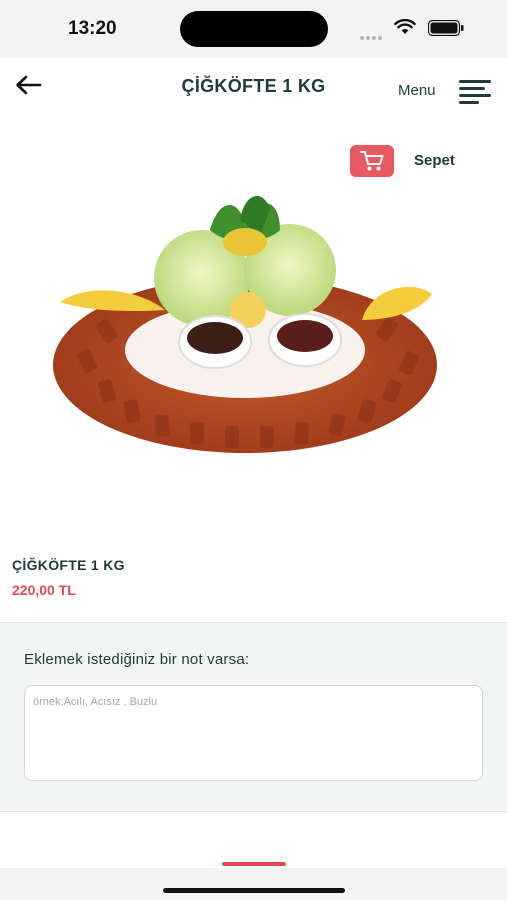  I want to click on product-name: ÇİĞKÖFTE 1 KG, so click(68, 565).